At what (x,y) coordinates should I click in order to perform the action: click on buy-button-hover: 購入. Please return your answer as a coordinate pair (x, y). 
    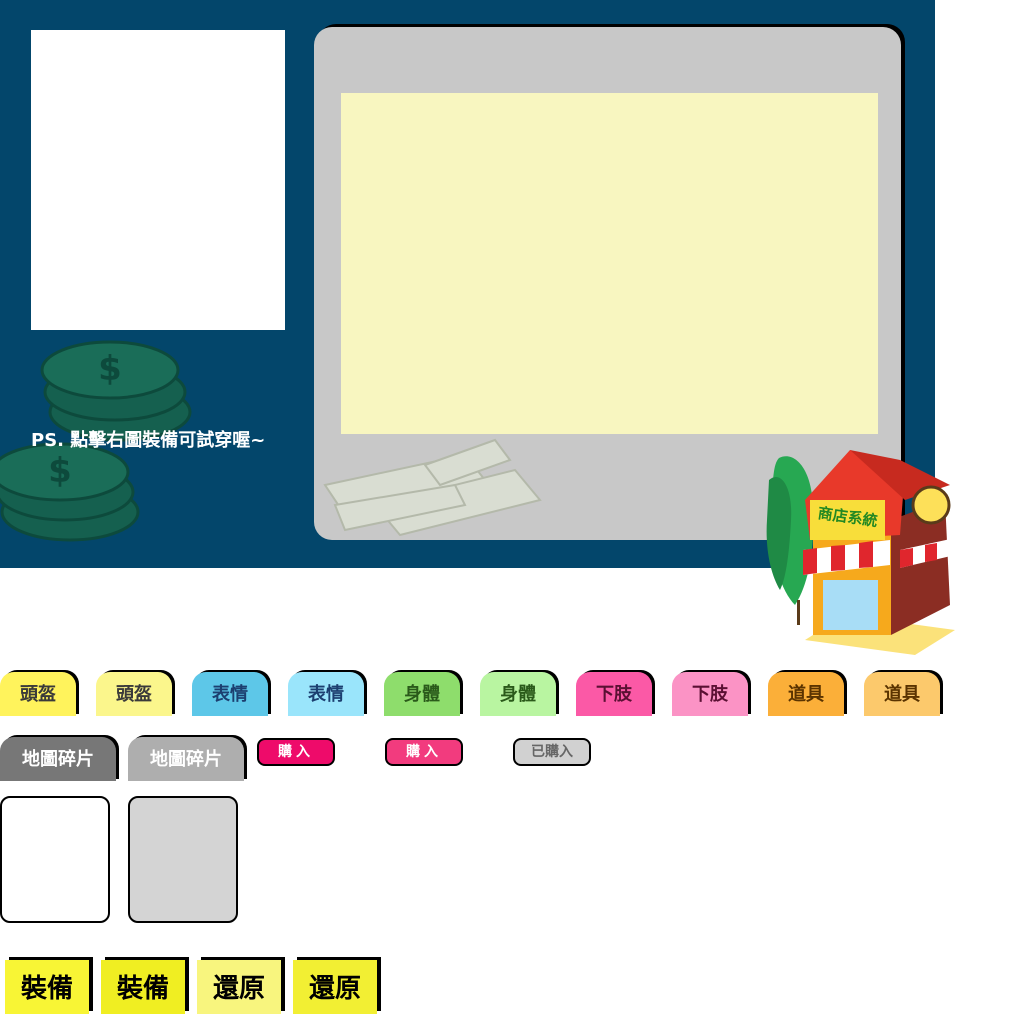
    Looking at the image, I should click on (424, 752).